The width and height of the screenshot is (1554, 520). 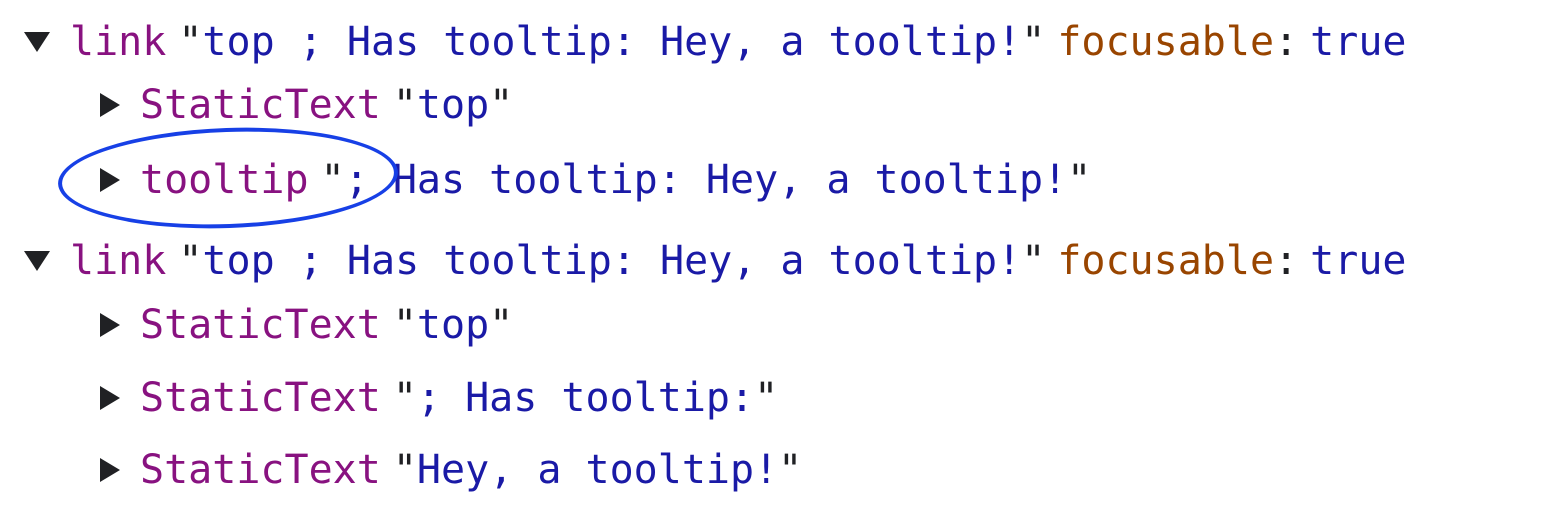 I want to click on node-name: ; Has tooltip:, so click(x=585, y=398).